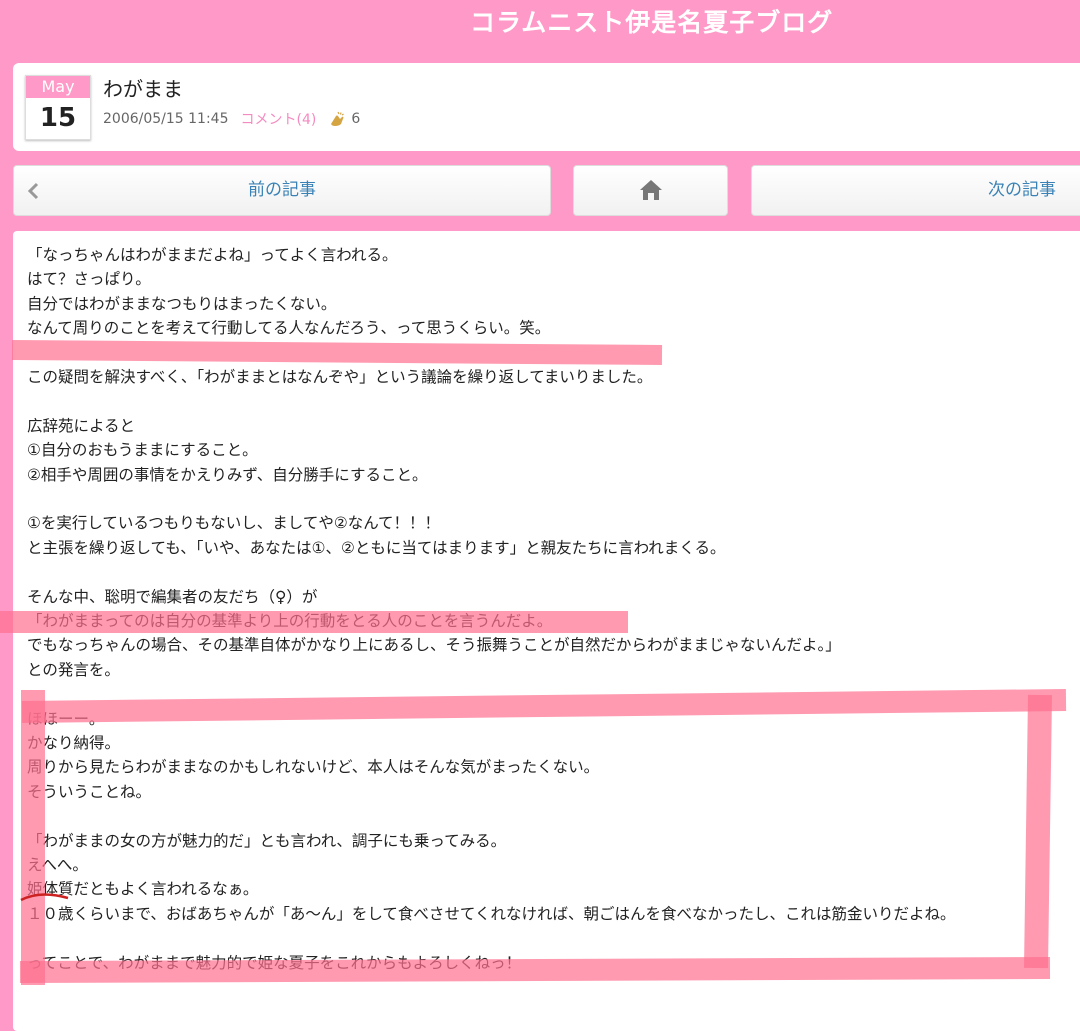 The image size is (1080, 1031). Describe the element at coordinates (289, 328) in the screenshot. I see `body-line: なんて周りのことを考えて行動してる人なんだろう、って思うくらい。笑。` at that location.